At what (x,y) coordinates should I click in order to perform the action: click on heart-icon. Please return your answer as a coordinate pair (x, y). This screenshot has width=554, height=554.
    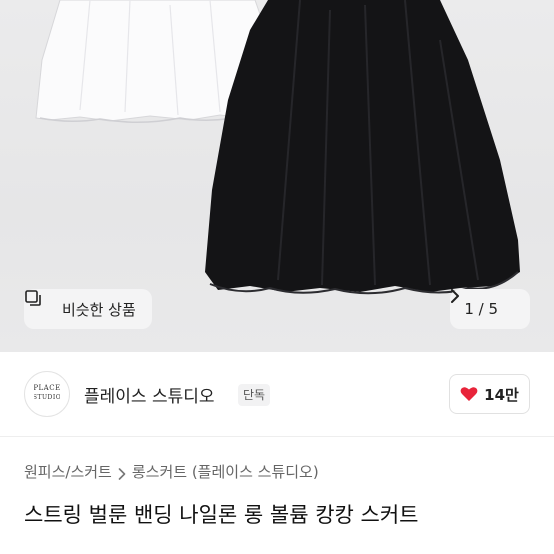
    Looking at the image, I should click on (469, 394).